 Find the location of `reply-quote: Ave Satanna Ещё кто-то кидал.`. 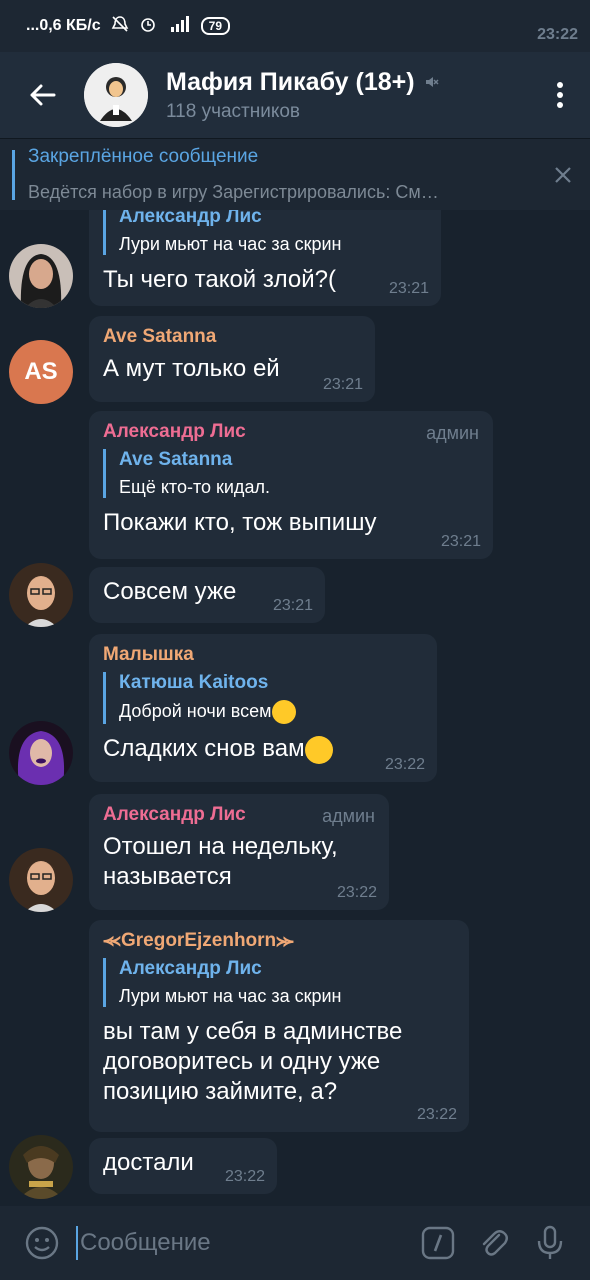

reply-quote: Ave Satanna Ещё кто-то кидал. is located at coordinates (291, 473).